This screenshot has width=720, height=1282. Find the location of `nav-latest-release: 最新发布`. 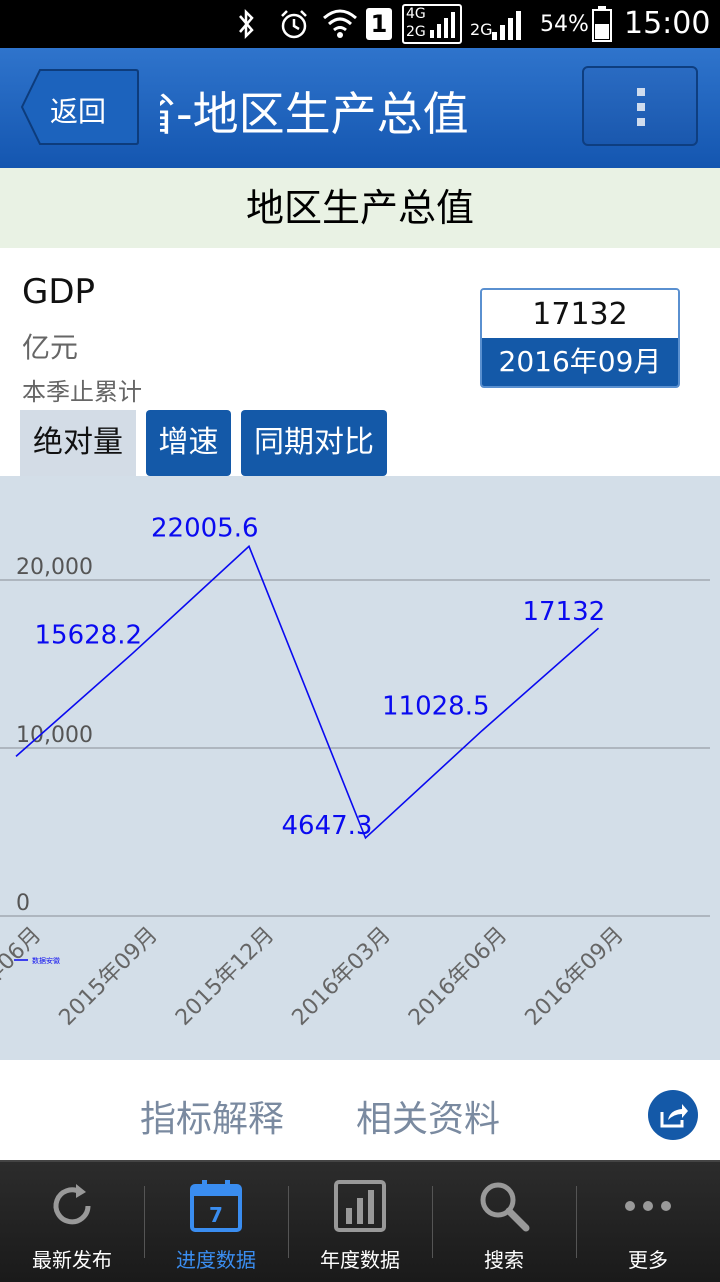

nav-latest-release: 最新发布 is located at coordinates (72, 1222).